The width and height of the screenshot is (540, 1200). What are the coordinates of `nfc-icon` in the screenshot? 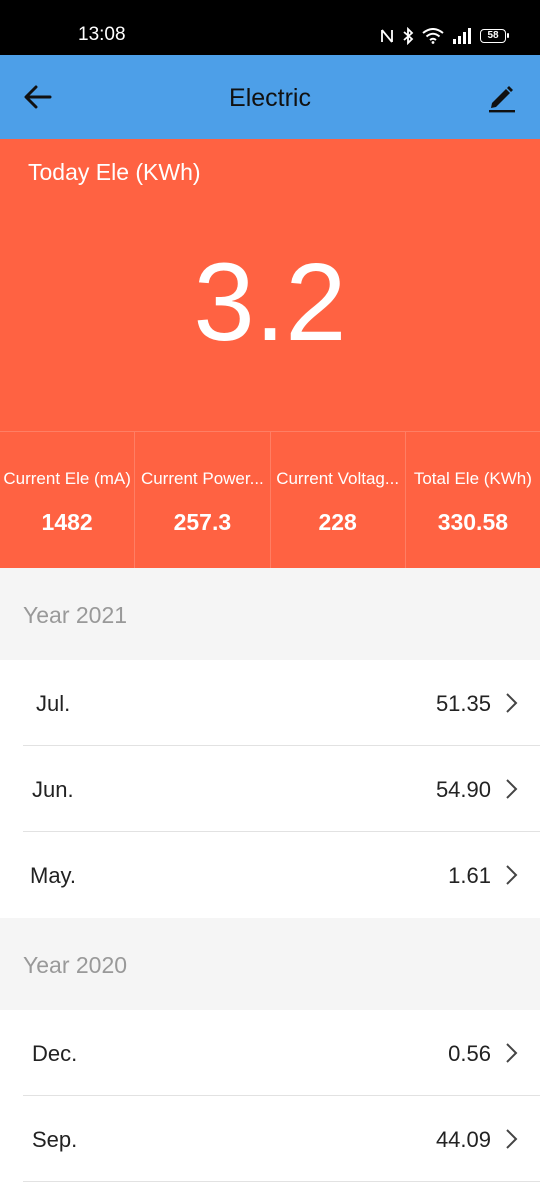 It's located at (387, 36).